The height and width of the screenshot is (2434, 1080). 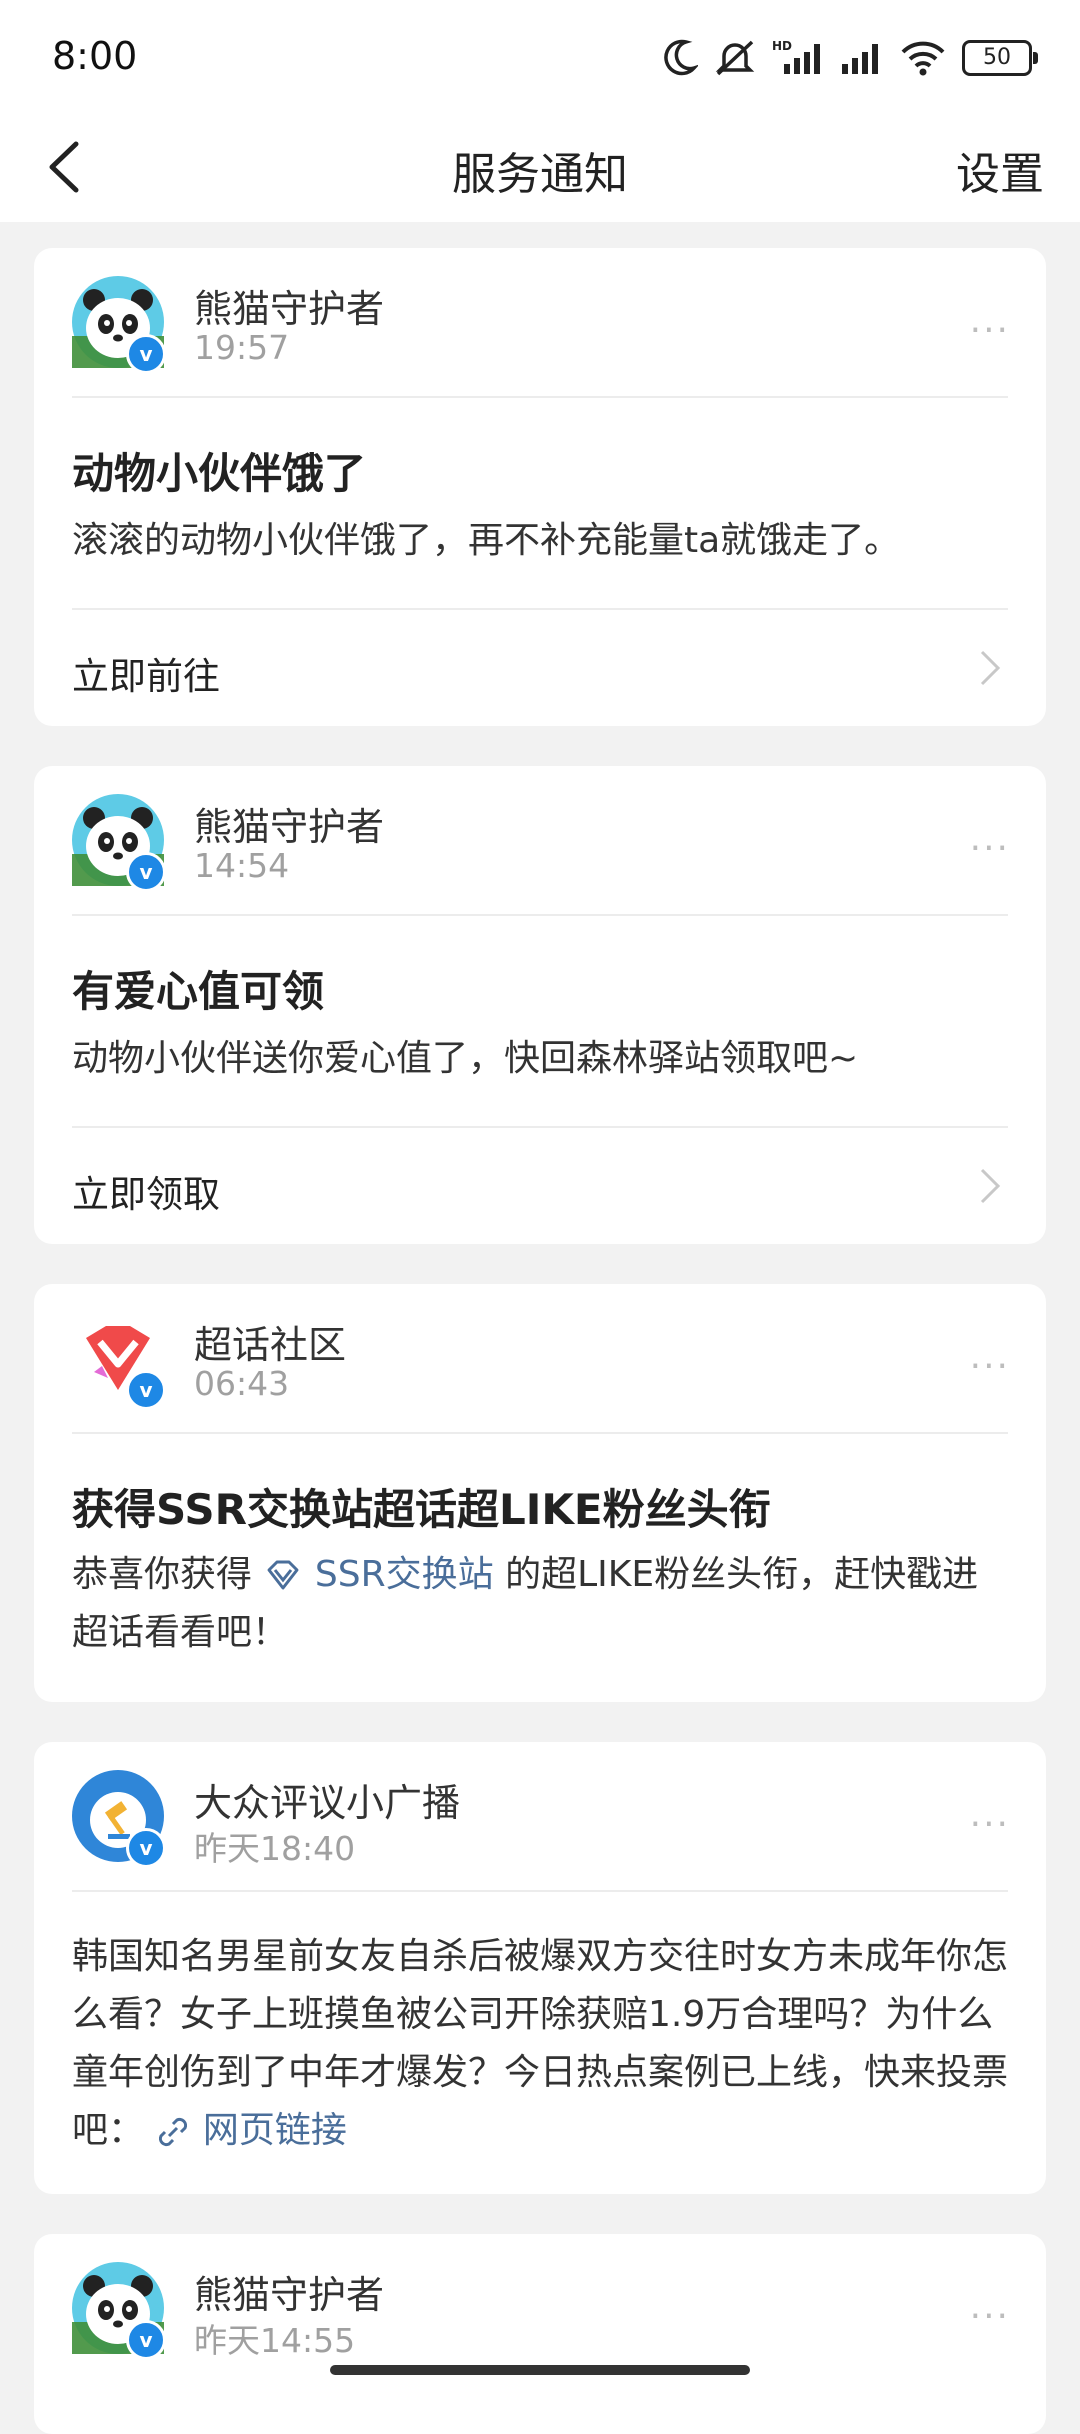 I want to click on status-bar: 8:00 HD 50, so click(x=540, y=55).